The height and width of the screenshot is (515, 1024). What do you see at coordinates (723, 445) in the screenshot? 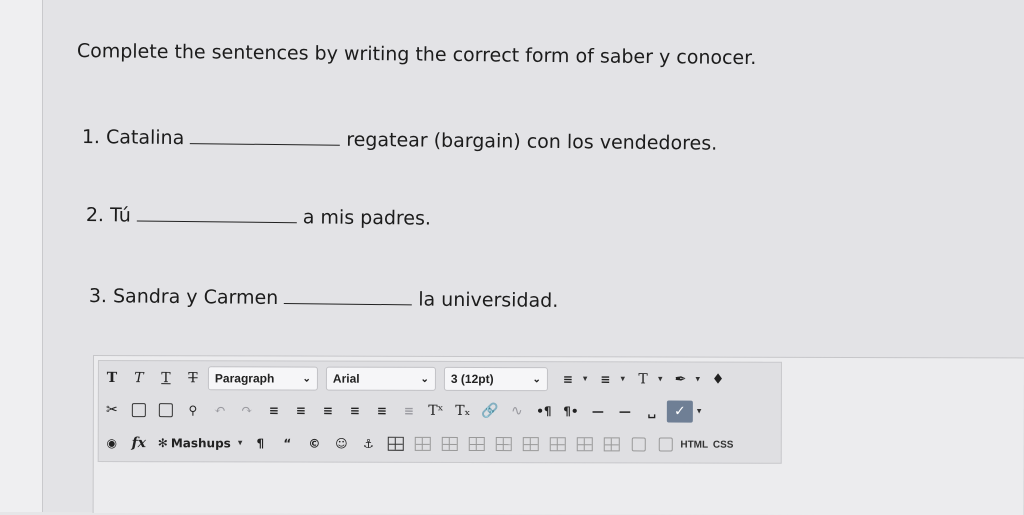
I see `css-button: CSS` at bounding box center [723, 445].